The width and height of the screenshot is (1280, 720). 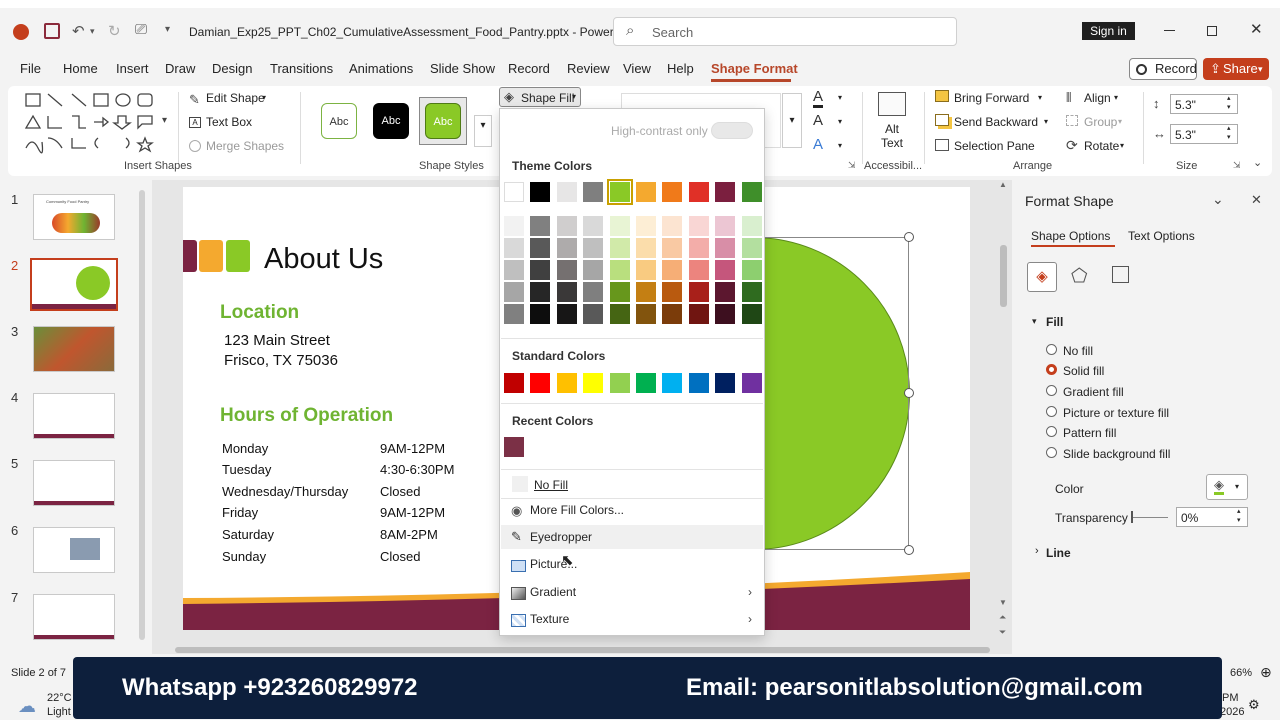 I want to click on effects-icon: ⬠, so click(x=1079, y=276).